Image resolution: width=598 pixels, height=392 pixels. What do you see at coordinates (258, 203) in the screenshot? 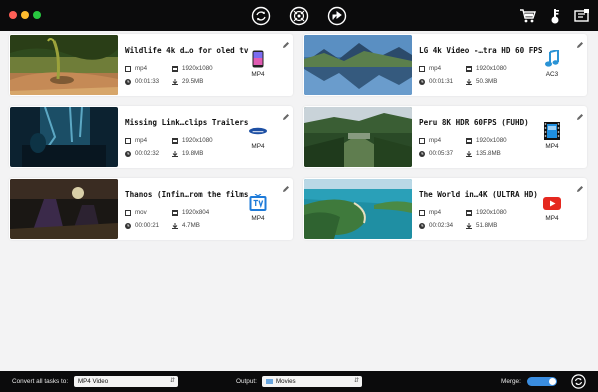
I see `tv-icon` at bounding box center [258, 203].